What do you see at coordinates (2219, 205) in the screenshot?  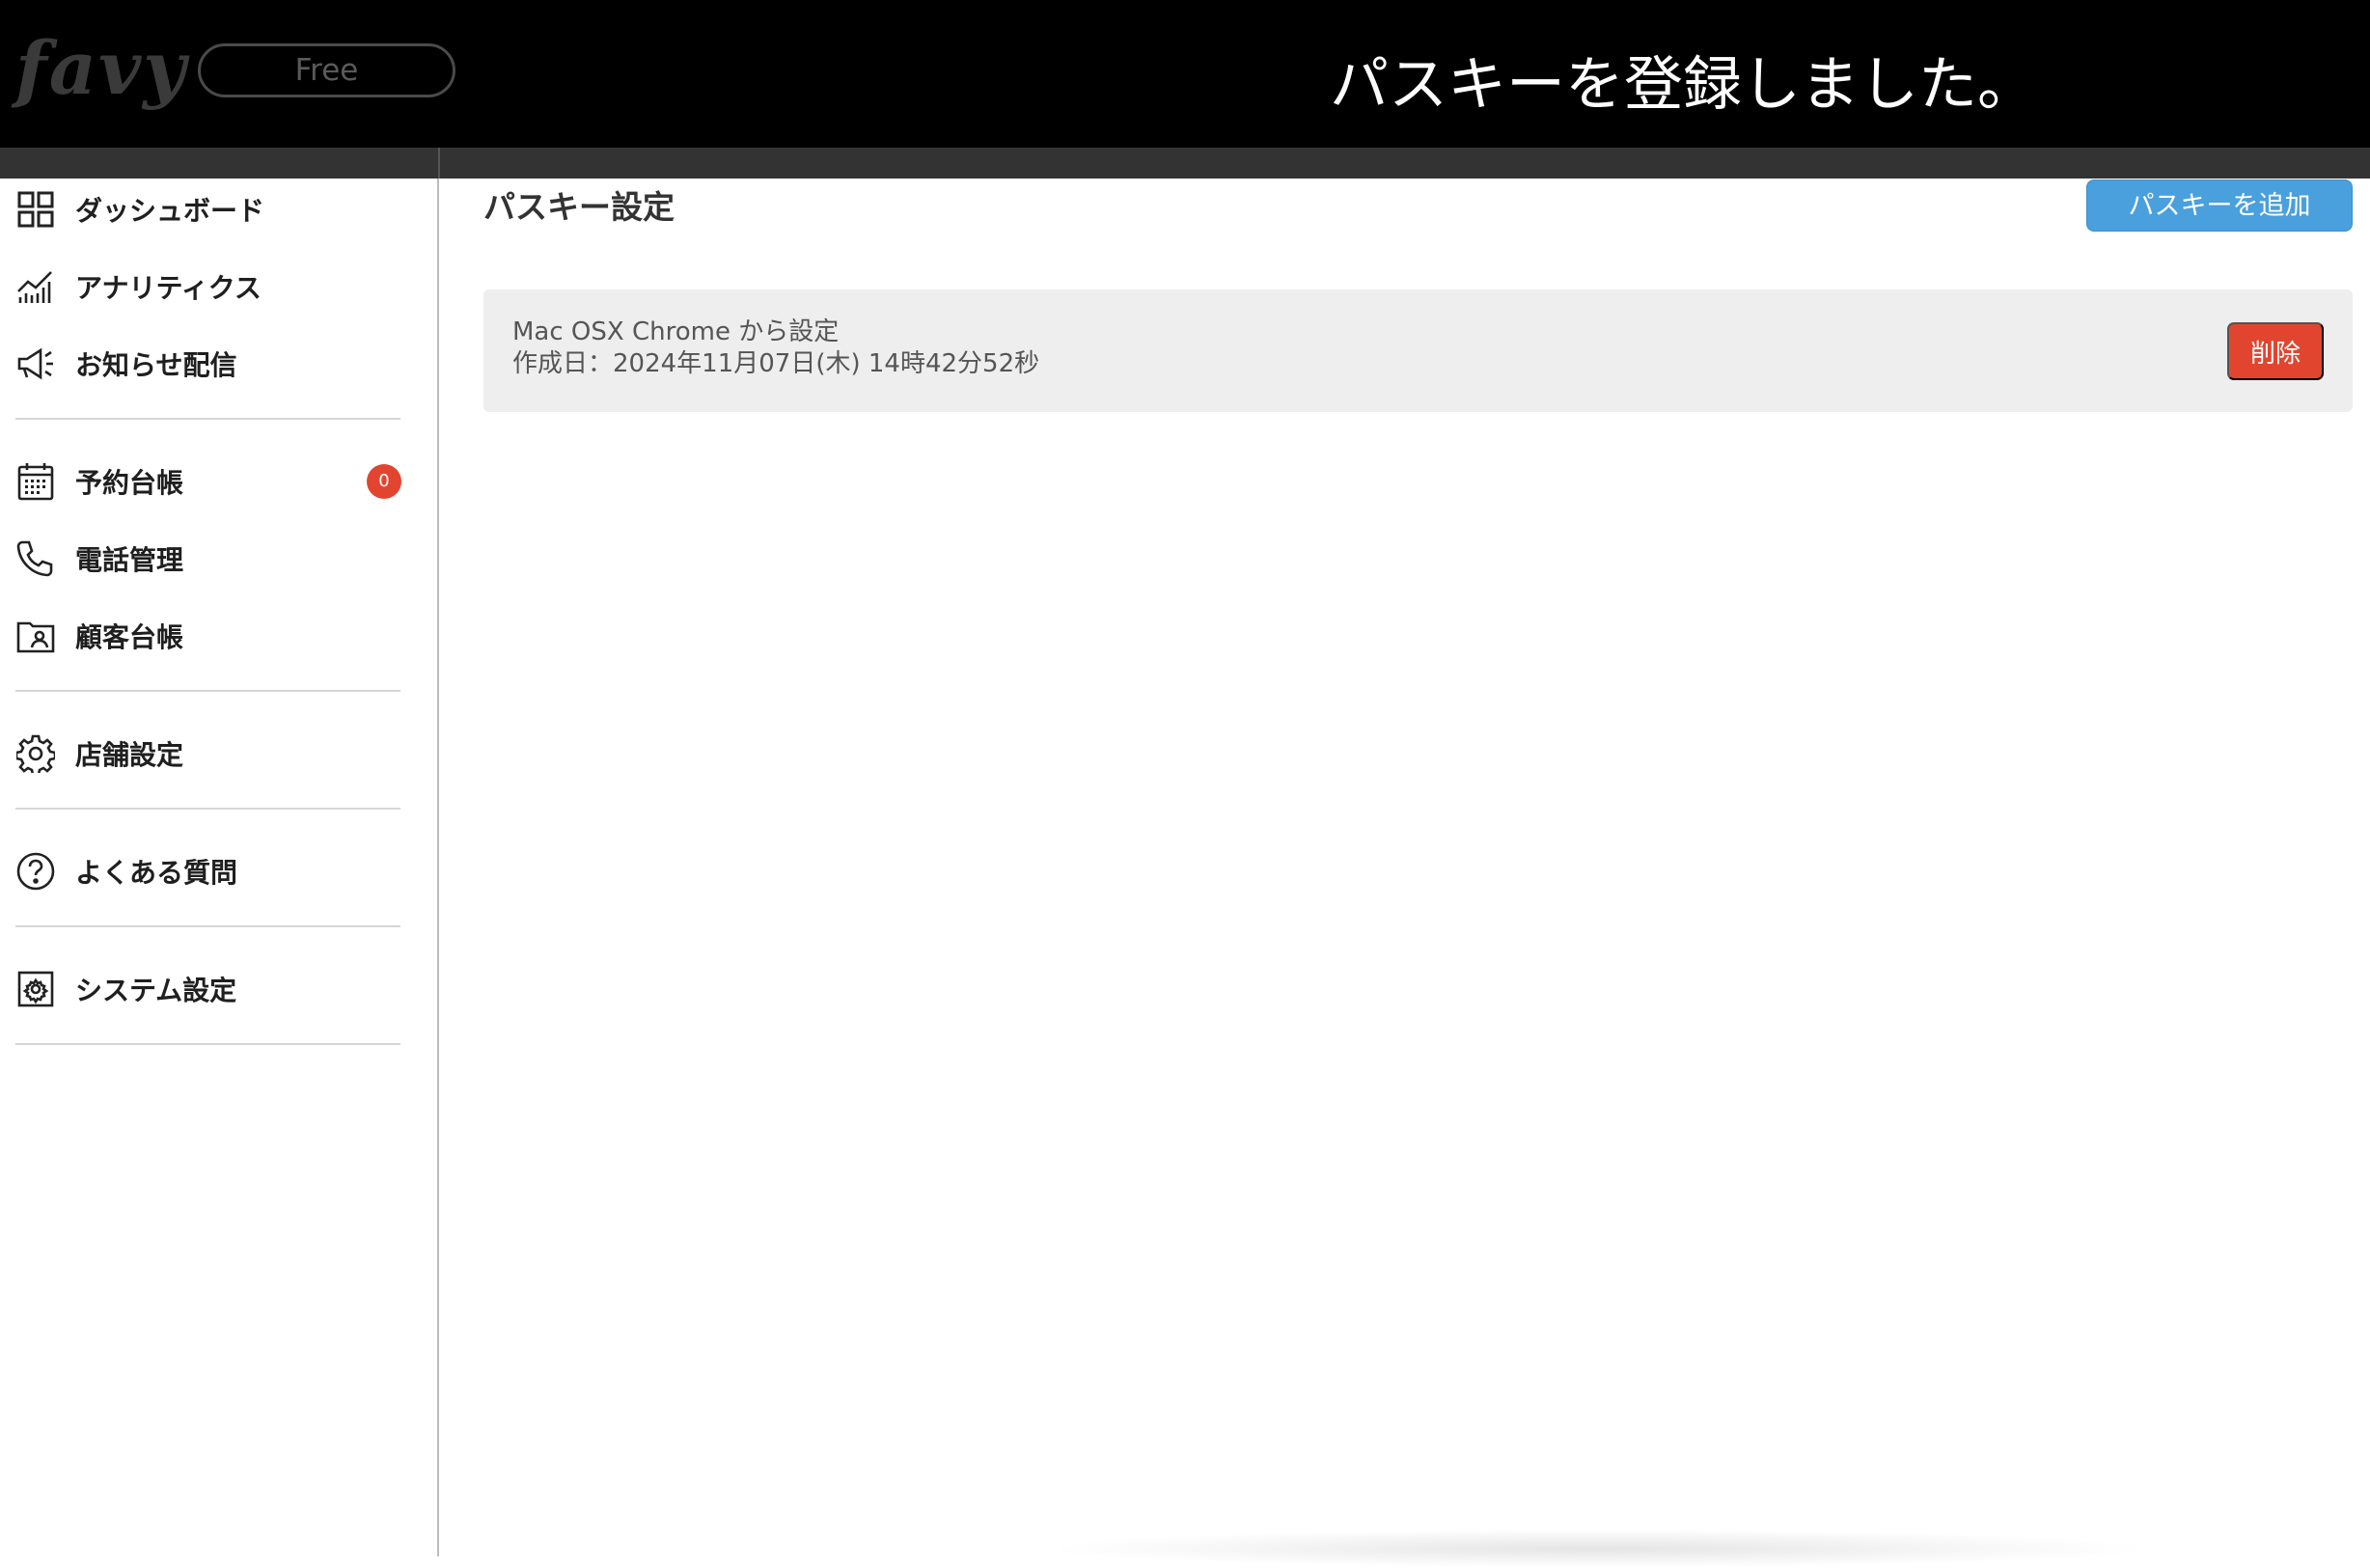 I see `add-passkey-button: パスキーを追加` at bounding box center [2219, 205].